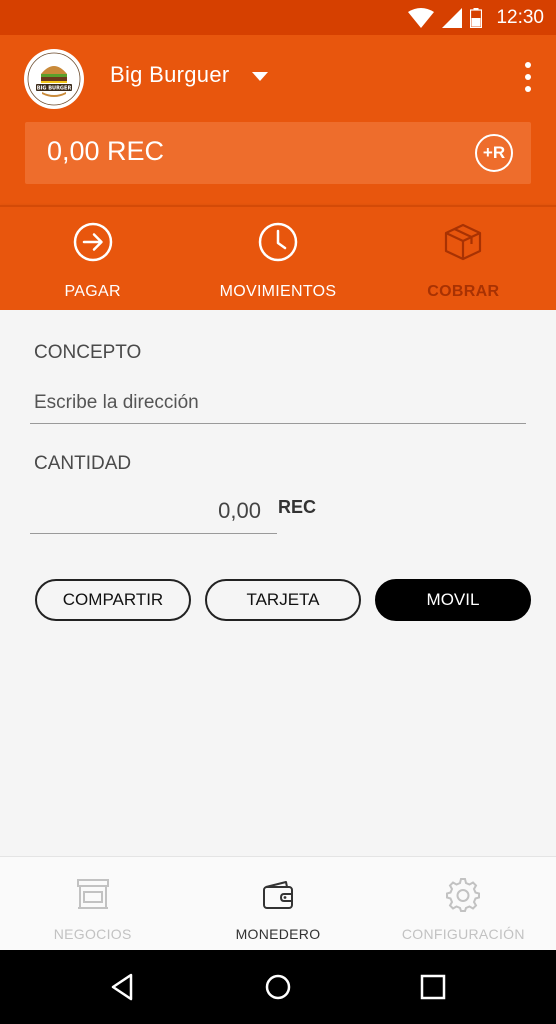 The image size is (556, 1024). I want to click on bottom-navigation: NEGOCIOS MONEDERO CONFIGURACIÓN, so click(278, 903).